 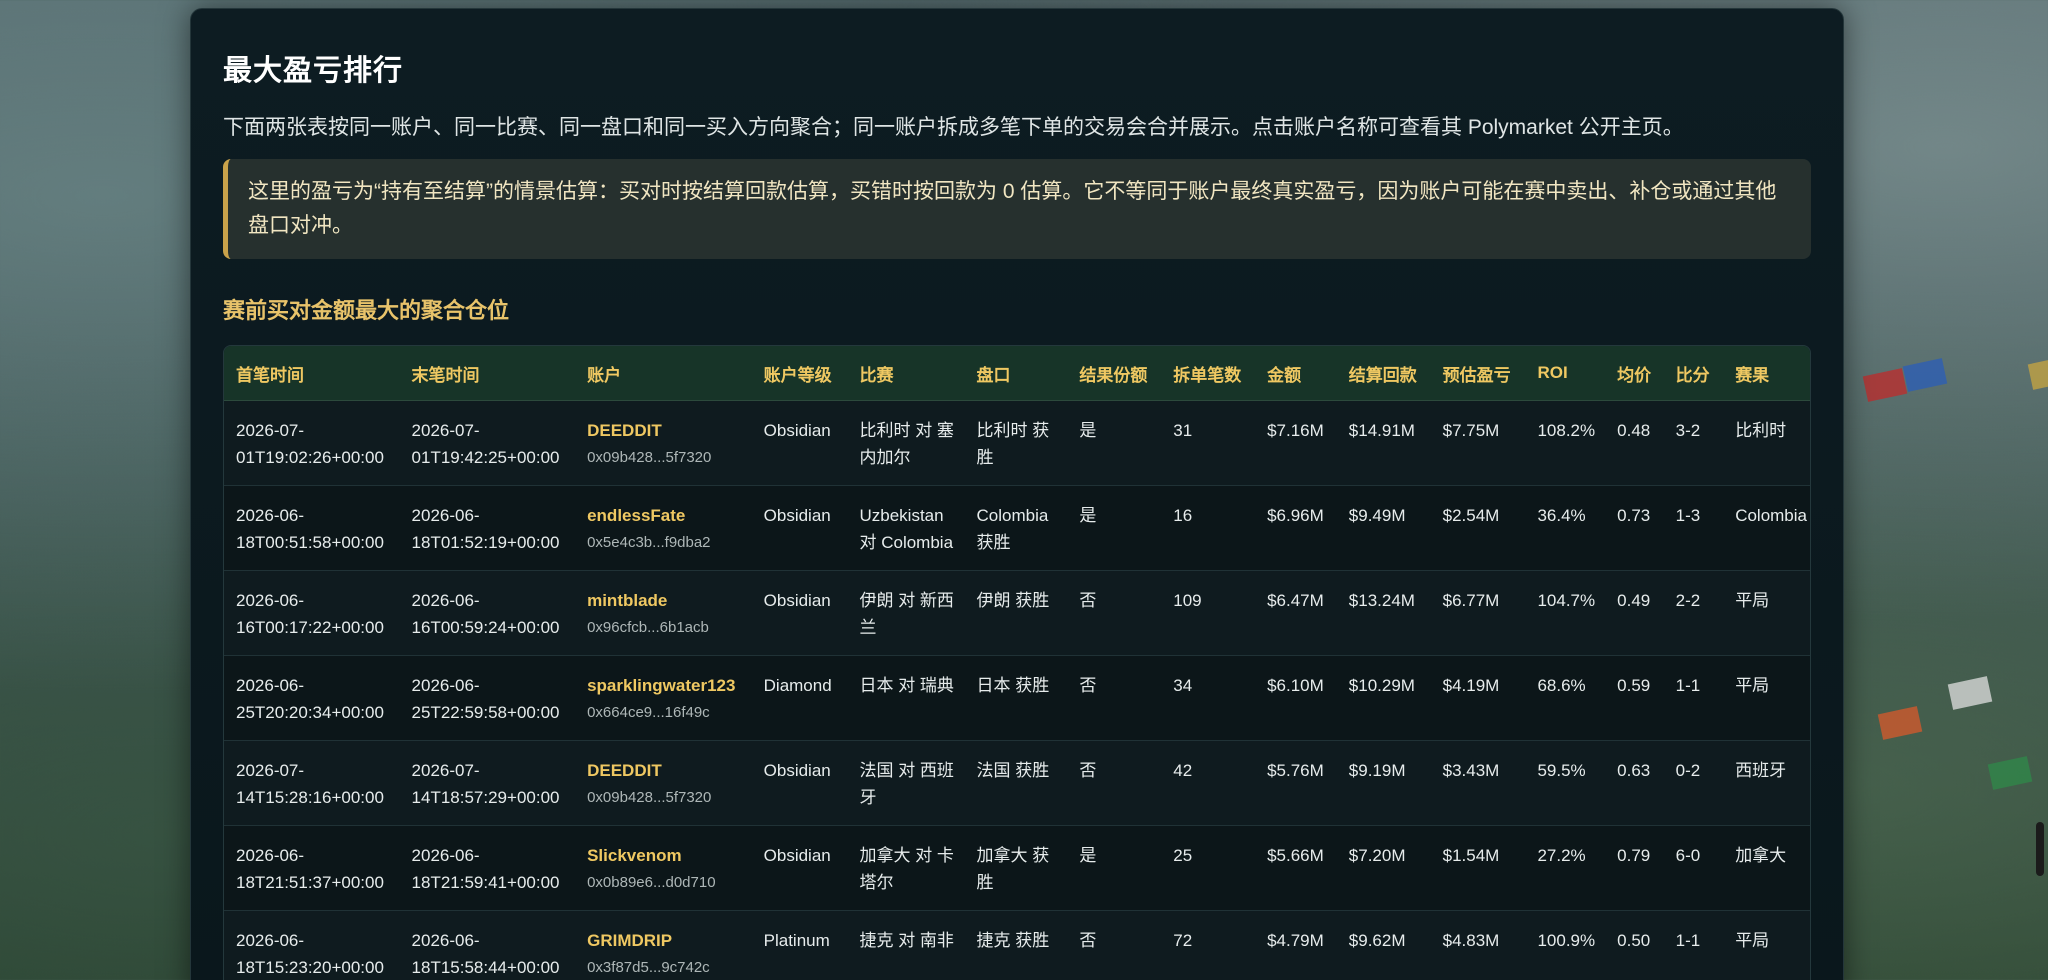 I want to click on account-address: 0x5e4c3b...f9dba2, so click(x=649, y=542).